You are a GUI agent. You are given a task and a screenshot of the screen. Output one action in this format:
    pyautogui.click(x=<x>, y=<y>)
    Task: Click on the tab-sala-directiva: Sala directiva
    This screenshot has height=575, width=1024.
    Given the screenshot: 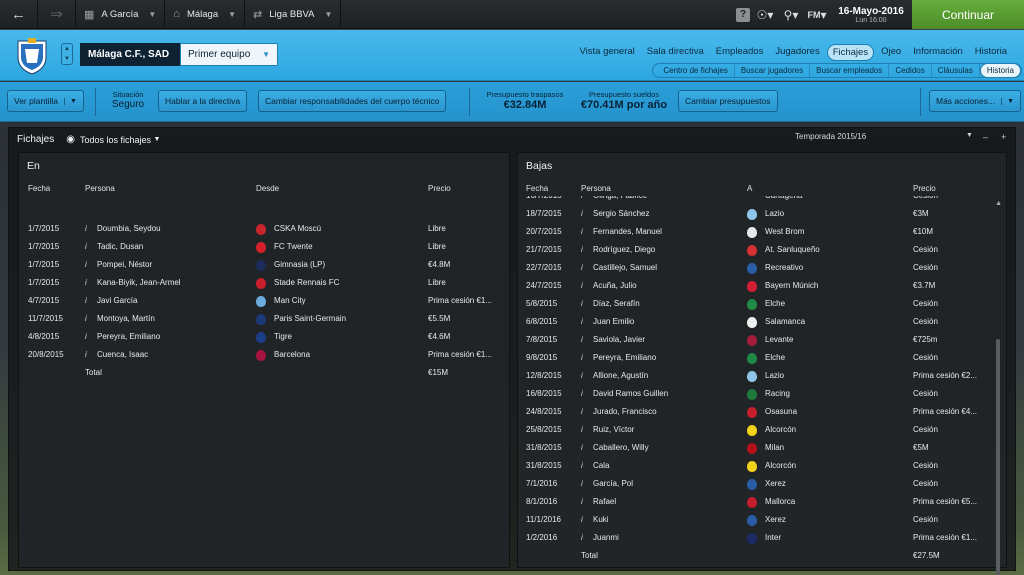 What is the action you would take?
    pyautogui.click(x=675, y=52)
    